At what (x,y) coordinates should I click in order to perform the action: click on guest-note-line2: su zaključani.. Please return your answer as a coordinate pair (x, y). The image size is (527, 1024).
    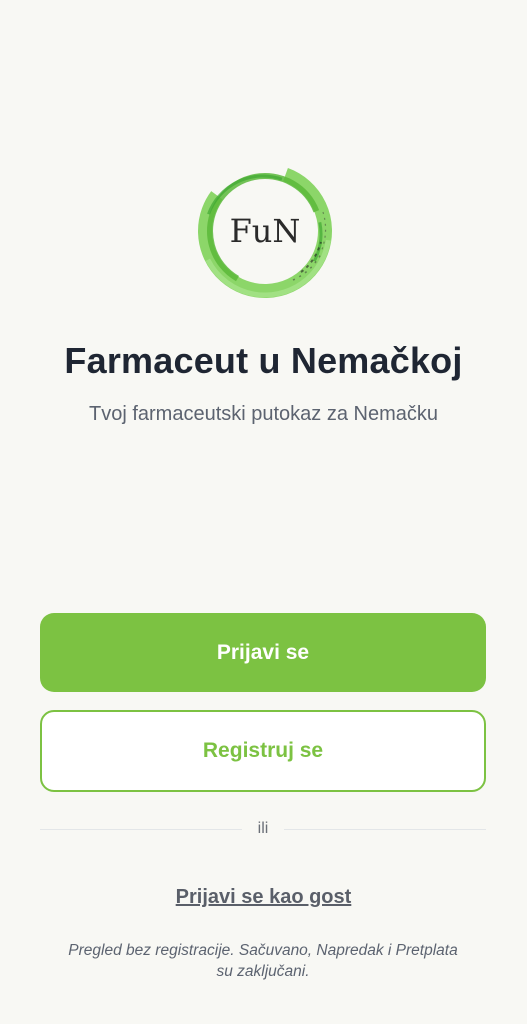
    Looking at the image, I should click on (263, 971).